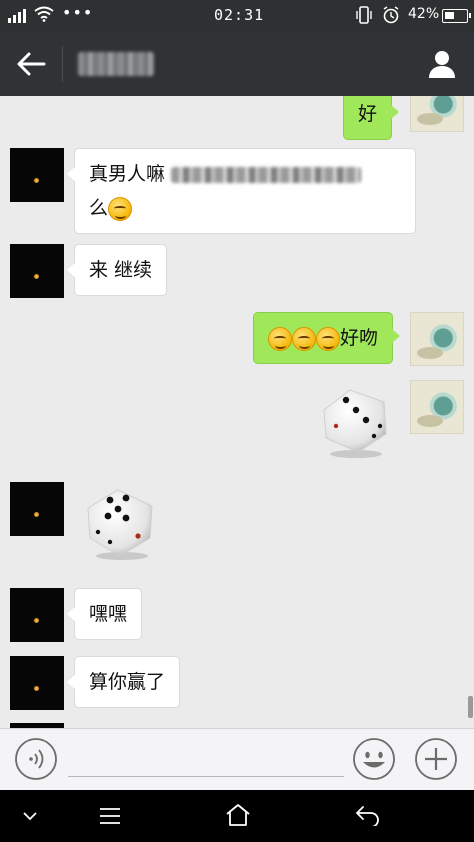 The height and width of the screenshot is (842, 474). I want to click on message-bubble-incoming: 算你赢了, so click(123, 682).